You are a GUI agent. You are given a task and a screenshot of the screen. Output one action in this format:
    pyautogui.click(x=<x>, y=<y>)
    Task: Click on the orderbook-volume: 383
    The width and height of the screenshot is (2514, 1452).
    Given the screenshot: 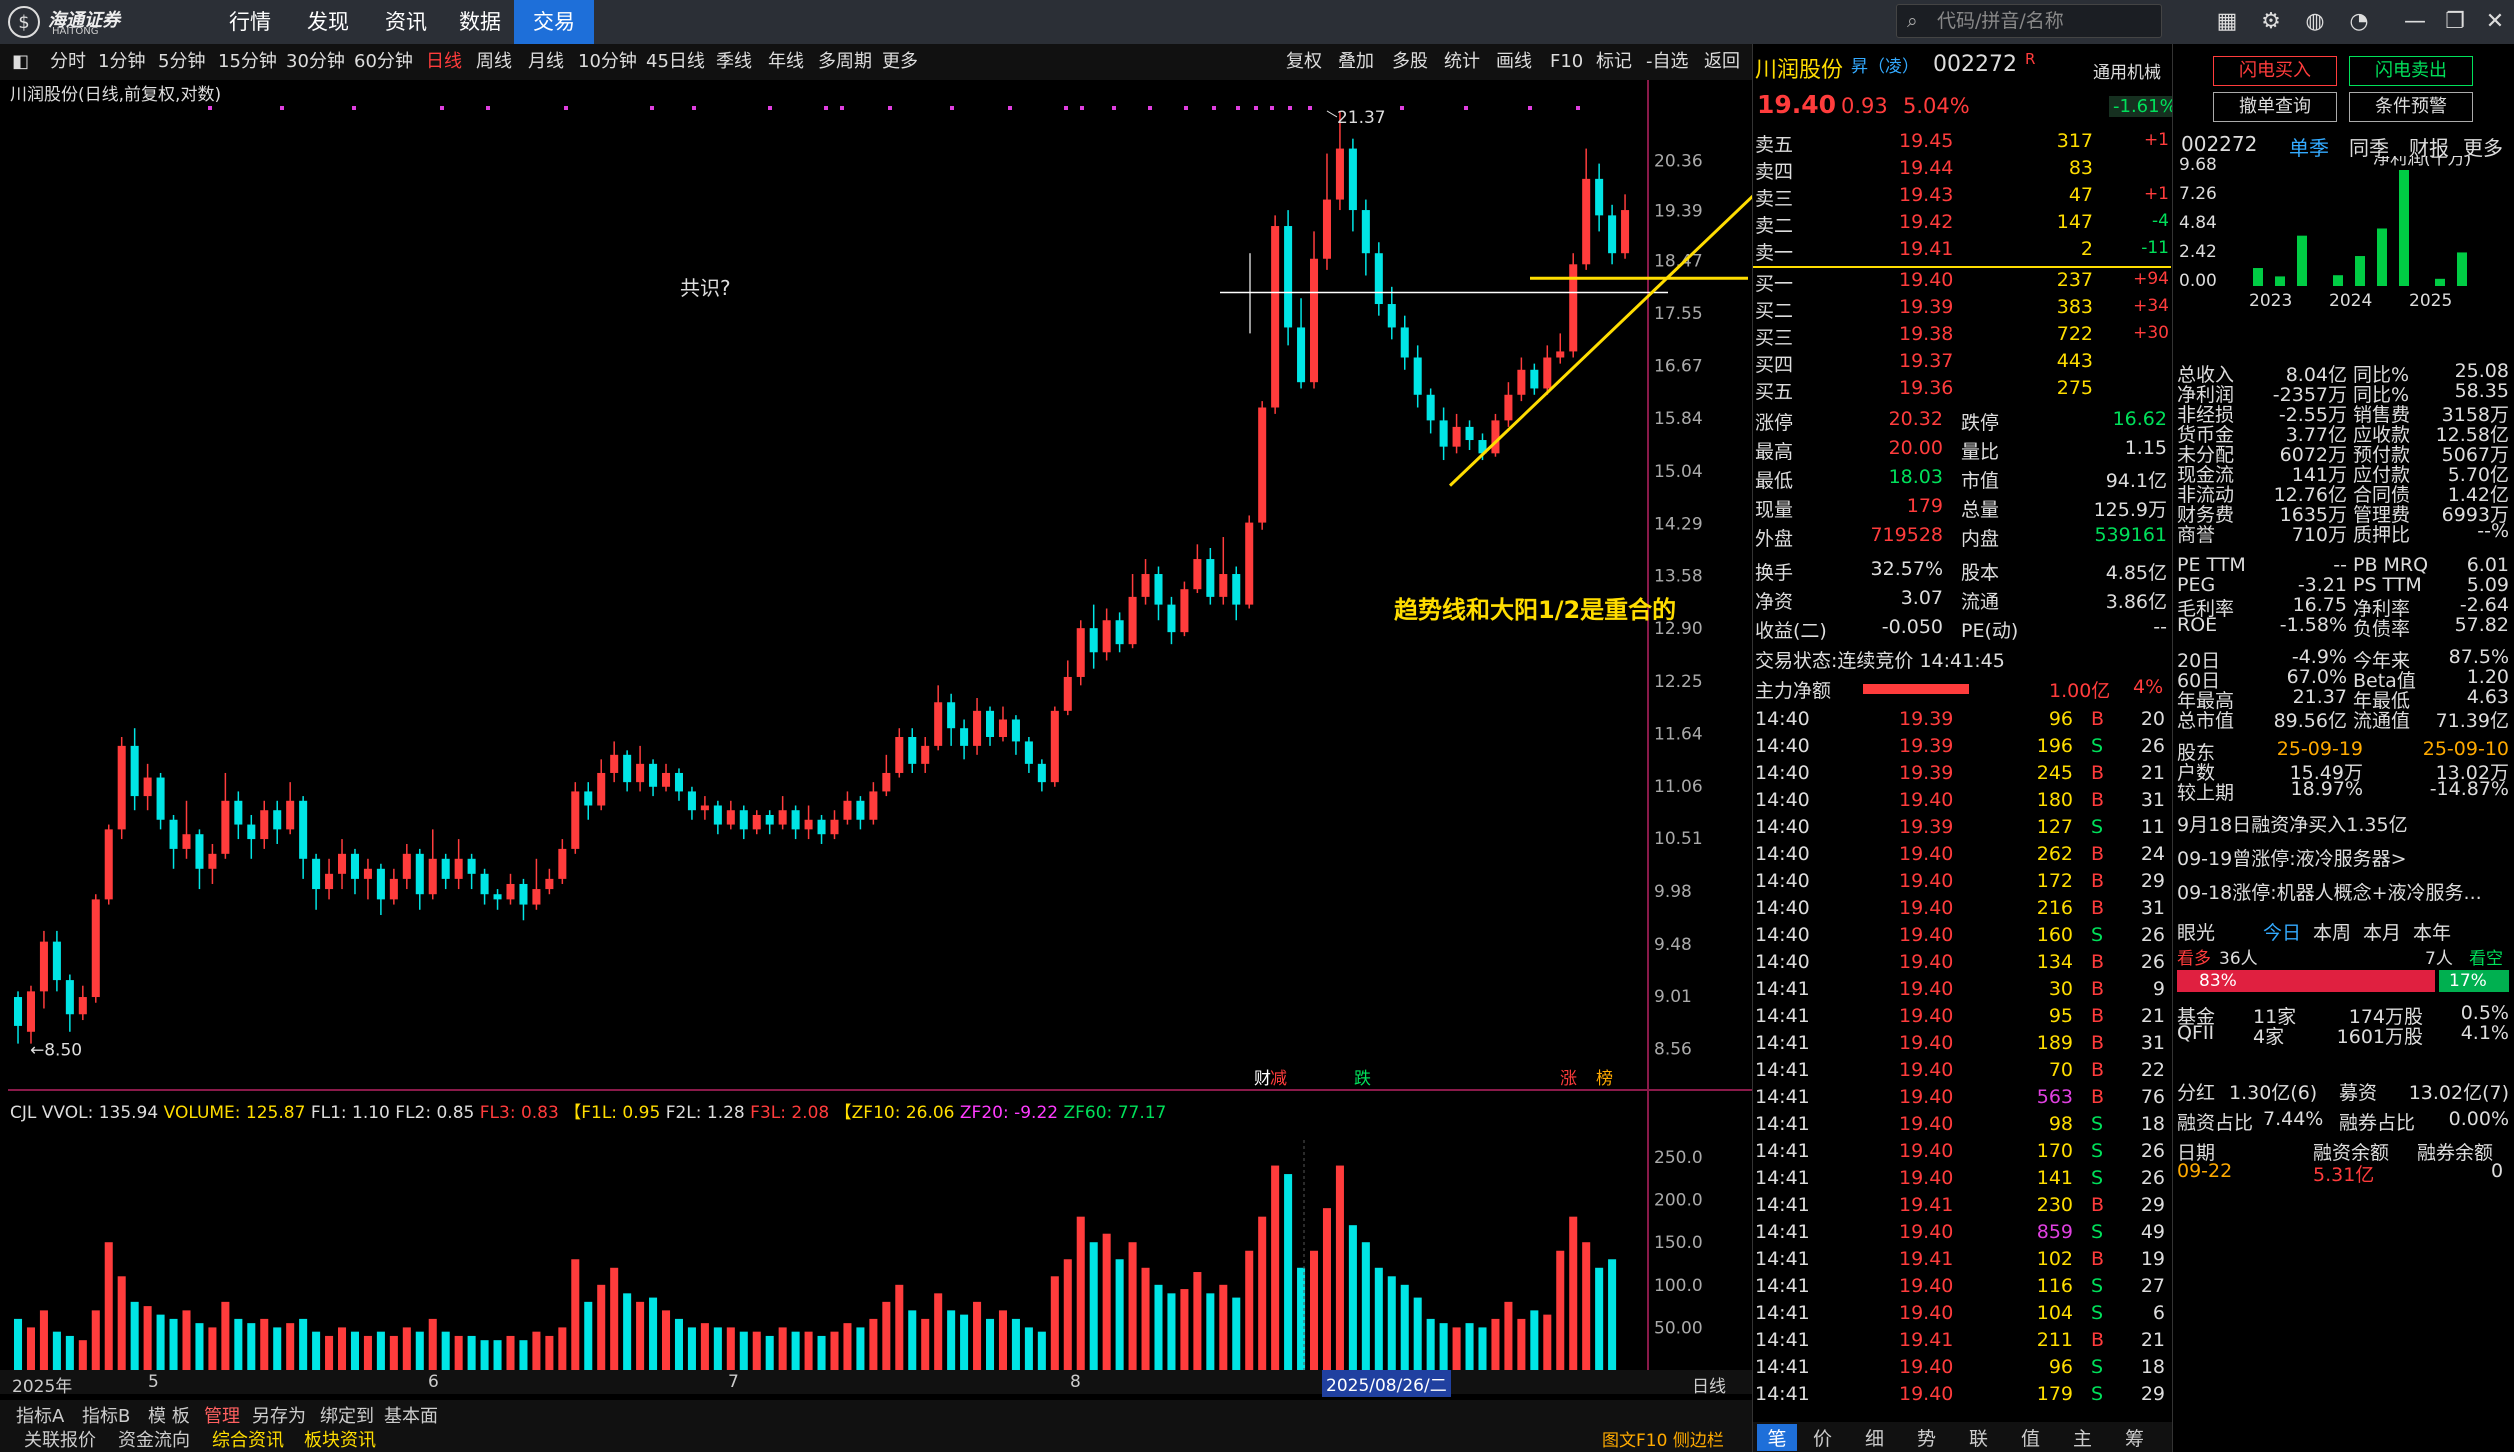 What is the action you would take?
    pyautogui.click(x=2074, y=307)
    